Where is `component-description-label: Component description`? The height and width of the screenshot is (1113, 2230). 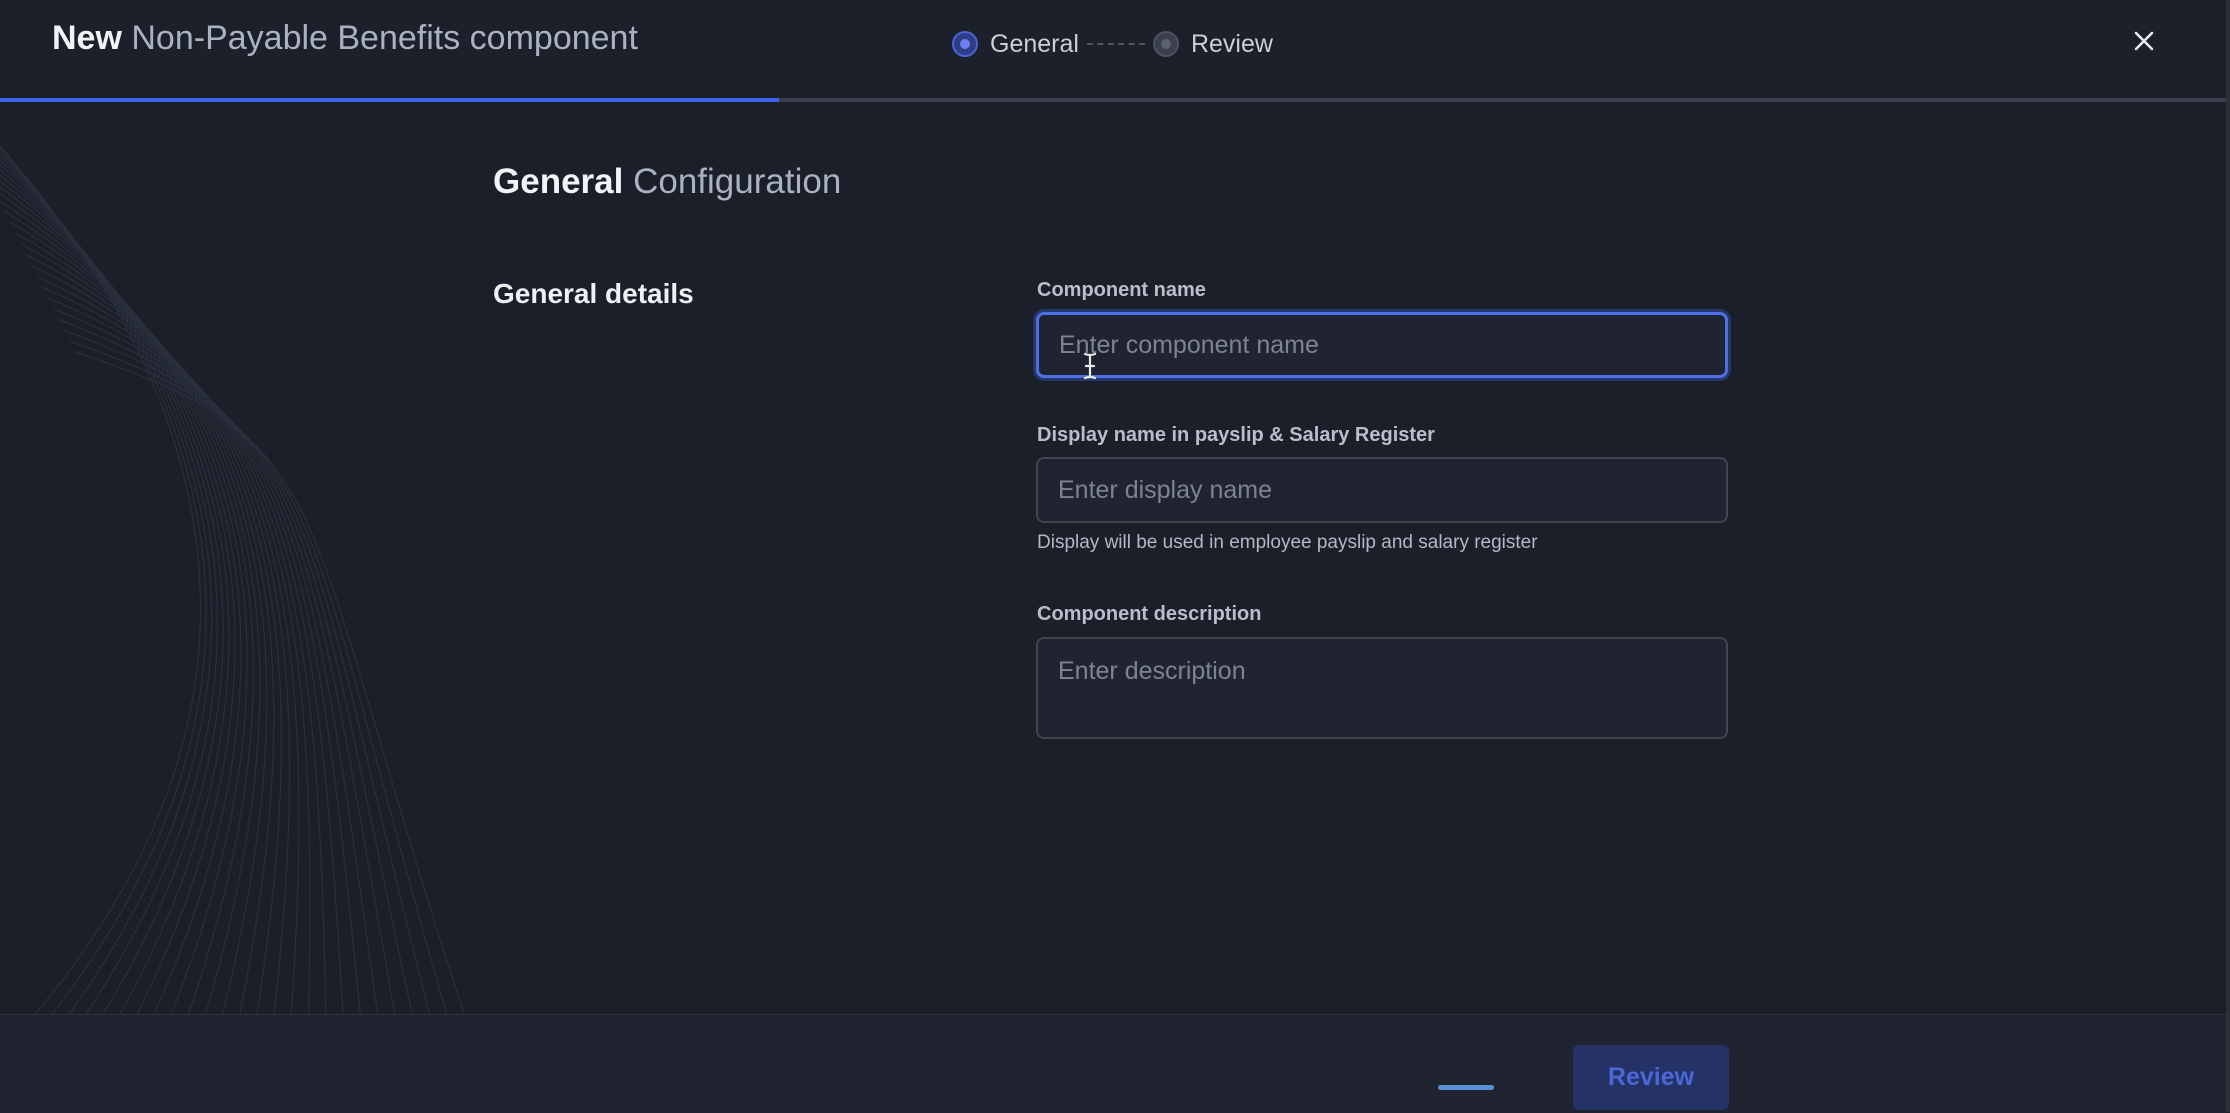
component-description-label: Component description is located at coordinates (1149, 614).